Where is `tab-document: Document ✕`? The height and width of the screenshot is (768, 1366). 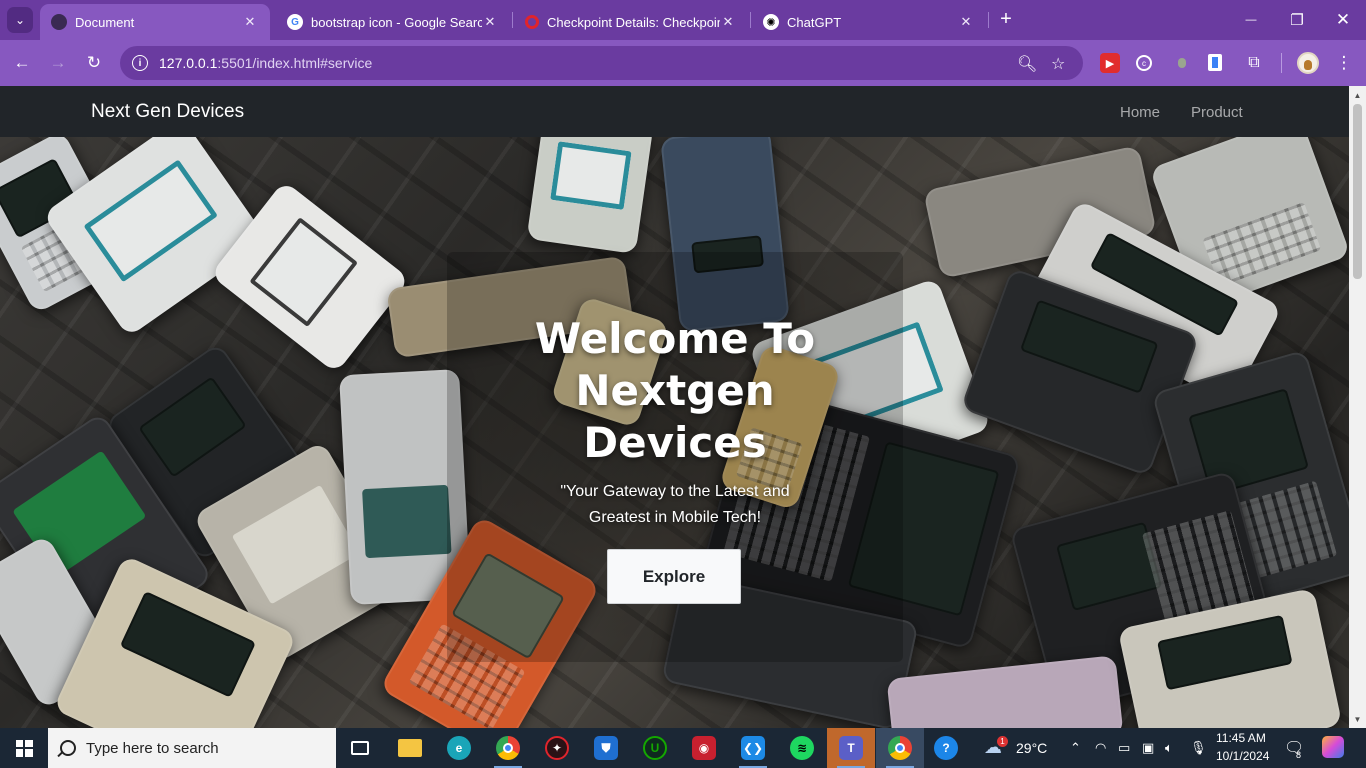
tab-document: Document ✕ is located at coordinates (155, 22).